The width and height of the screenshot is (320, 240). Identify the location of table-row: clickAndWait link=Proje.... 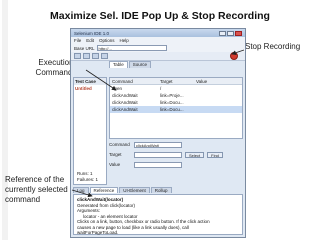
(176, 95).